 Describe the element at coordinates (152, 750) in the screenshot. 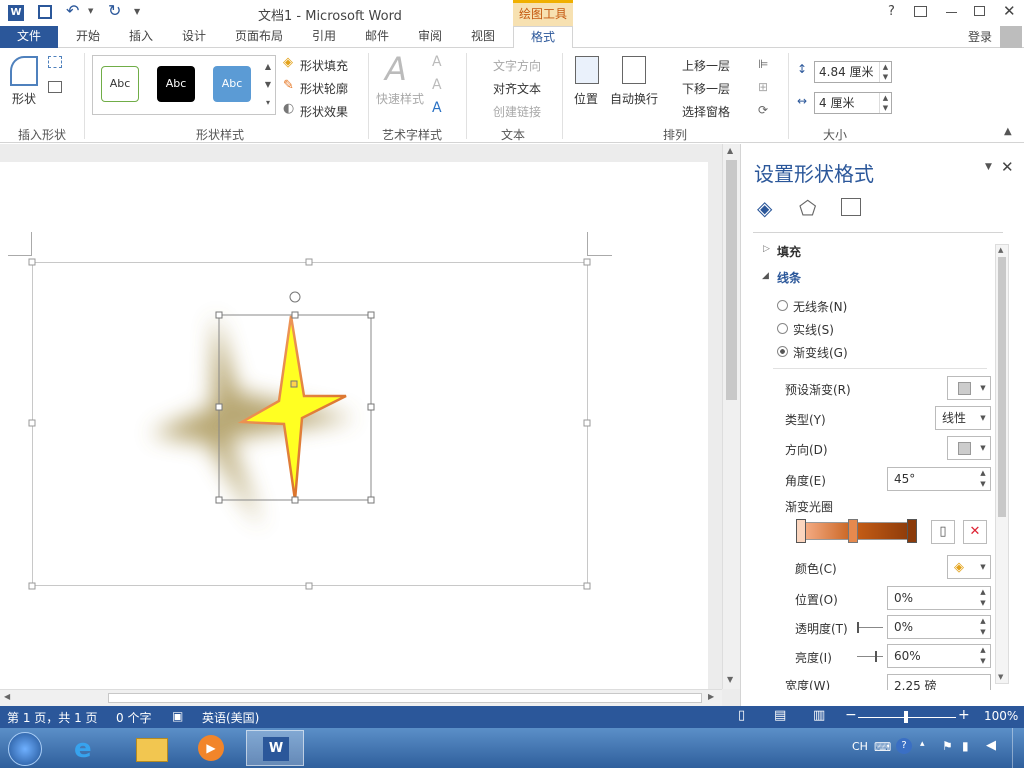

I see `file-explorer-icon` at that location.